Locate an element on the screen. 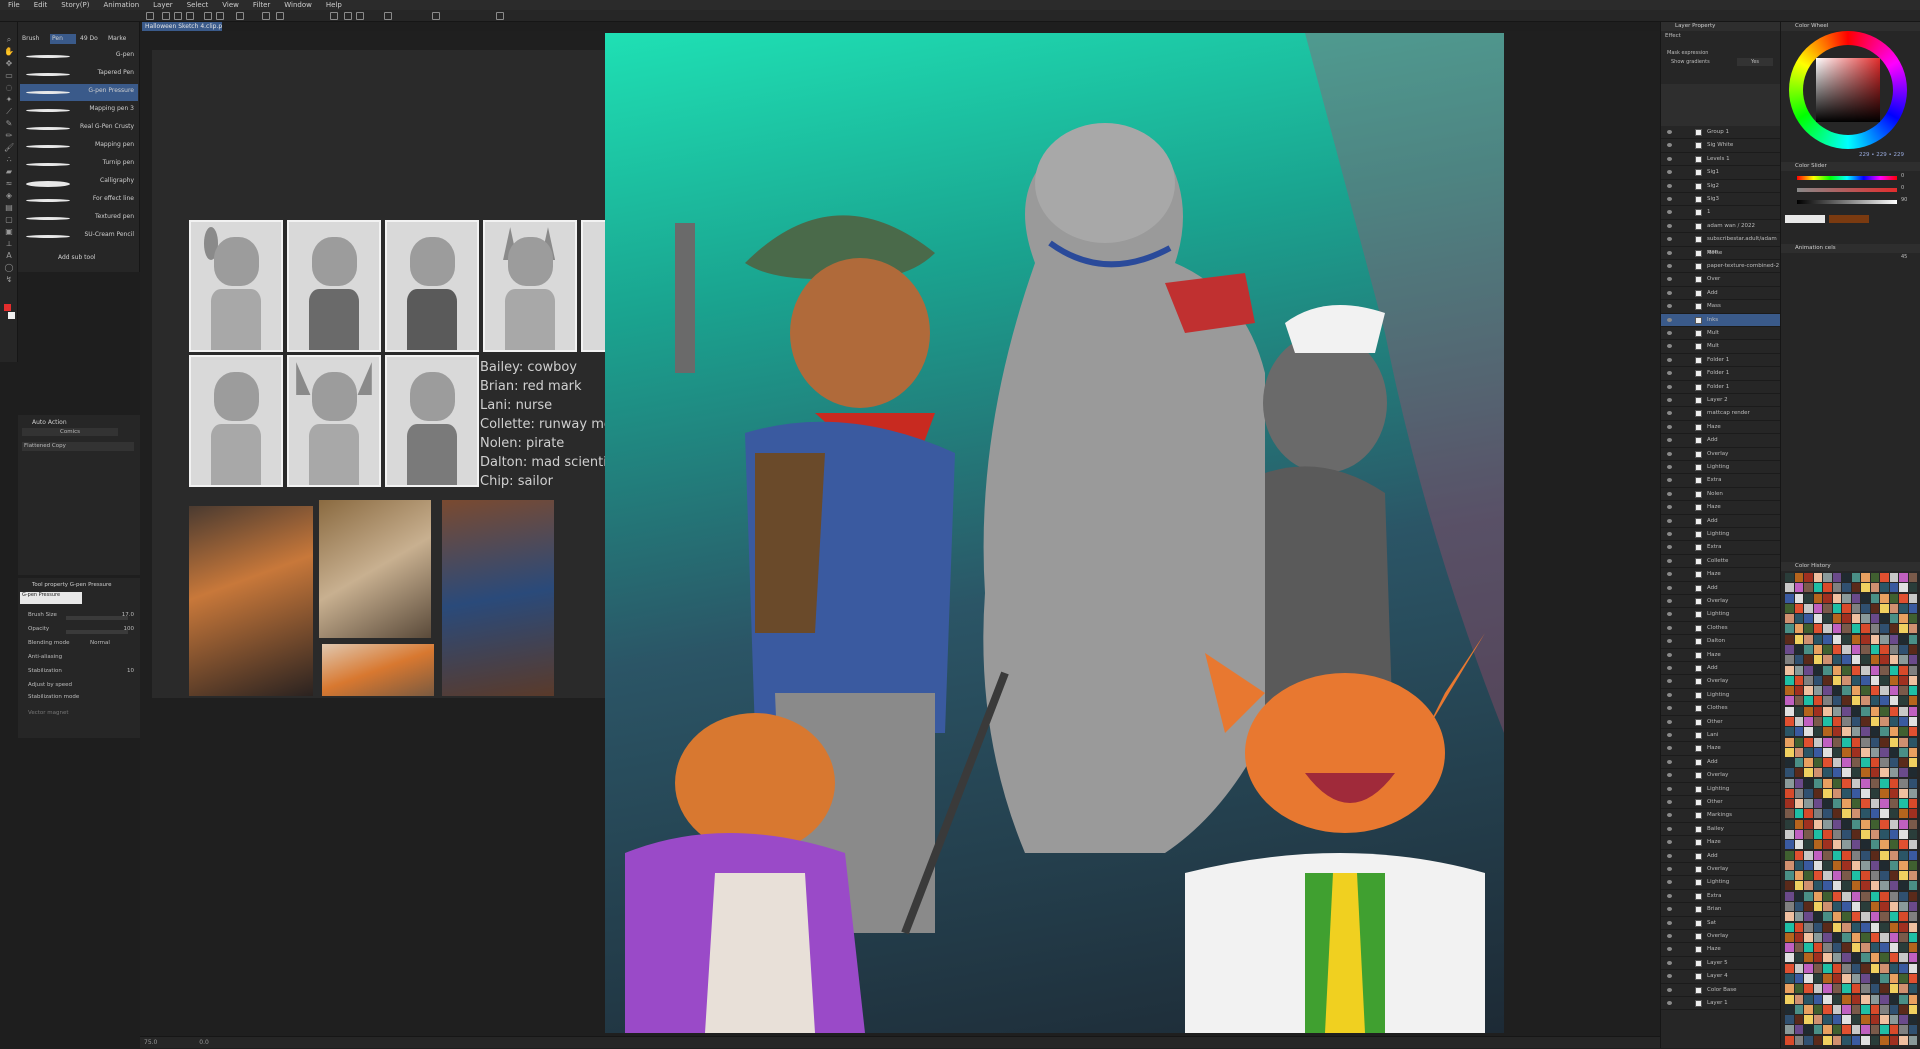 This screenshot has width=1920, height=1049. tab-pen: Pen is located at coordinates (63, 39).